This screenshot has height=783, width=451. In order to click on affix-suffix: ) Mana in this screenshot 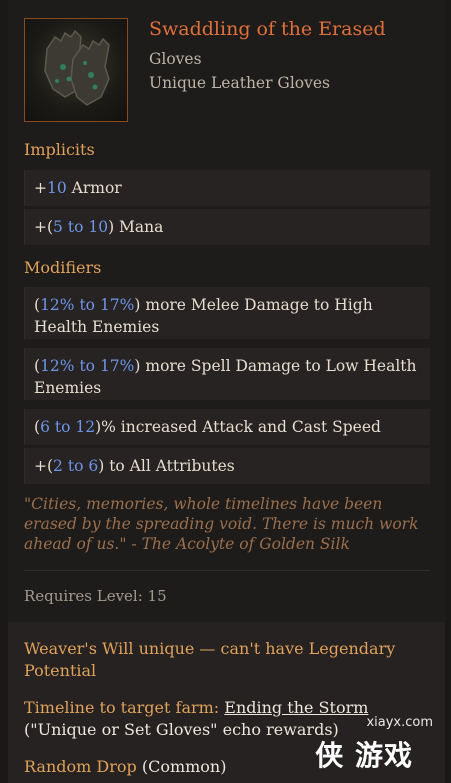, I will do `click(136, 227)`.